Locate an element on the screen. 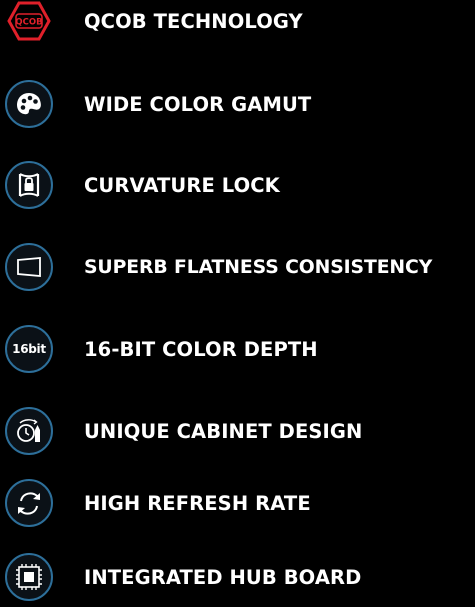  feature-row-cabinet: UNIQUE CABINET DESIGN is located at coordinates (237, 431).